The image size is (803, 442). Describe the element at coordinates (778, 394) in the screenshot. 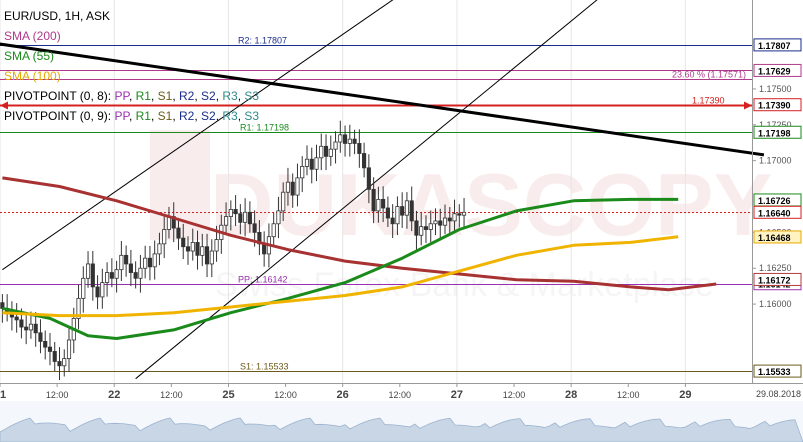

I see `x-date-label: 29.08.2018` at that location.